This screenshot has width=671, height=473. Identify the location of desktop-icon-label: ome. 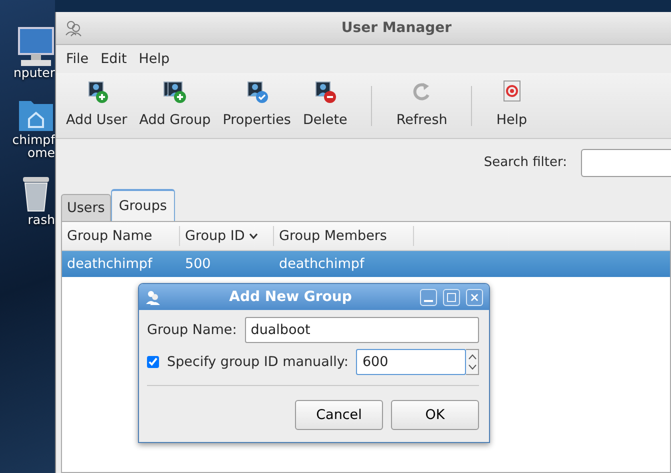
(41, 153).